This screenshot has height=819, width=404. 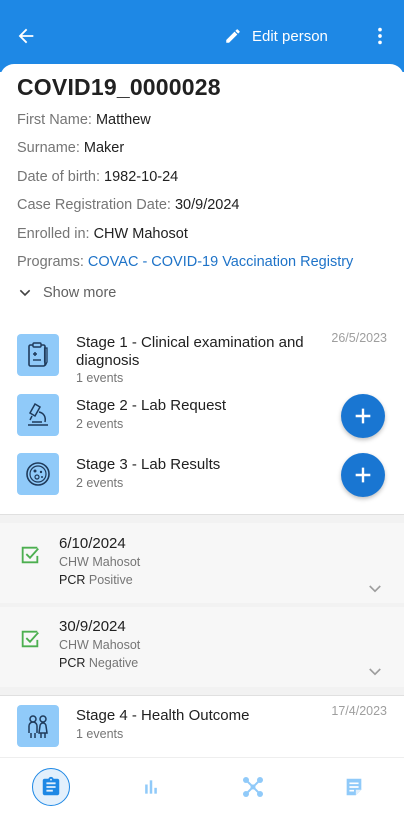 I want to click on people-icon, so click(x=38, y=726).